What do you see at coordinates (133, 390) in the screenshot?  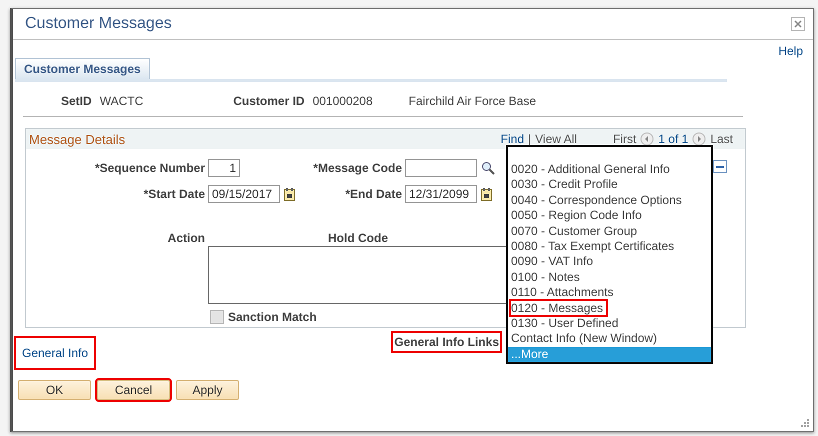 I see `dialog-button: Cancel` at bounding box center [133, 390].